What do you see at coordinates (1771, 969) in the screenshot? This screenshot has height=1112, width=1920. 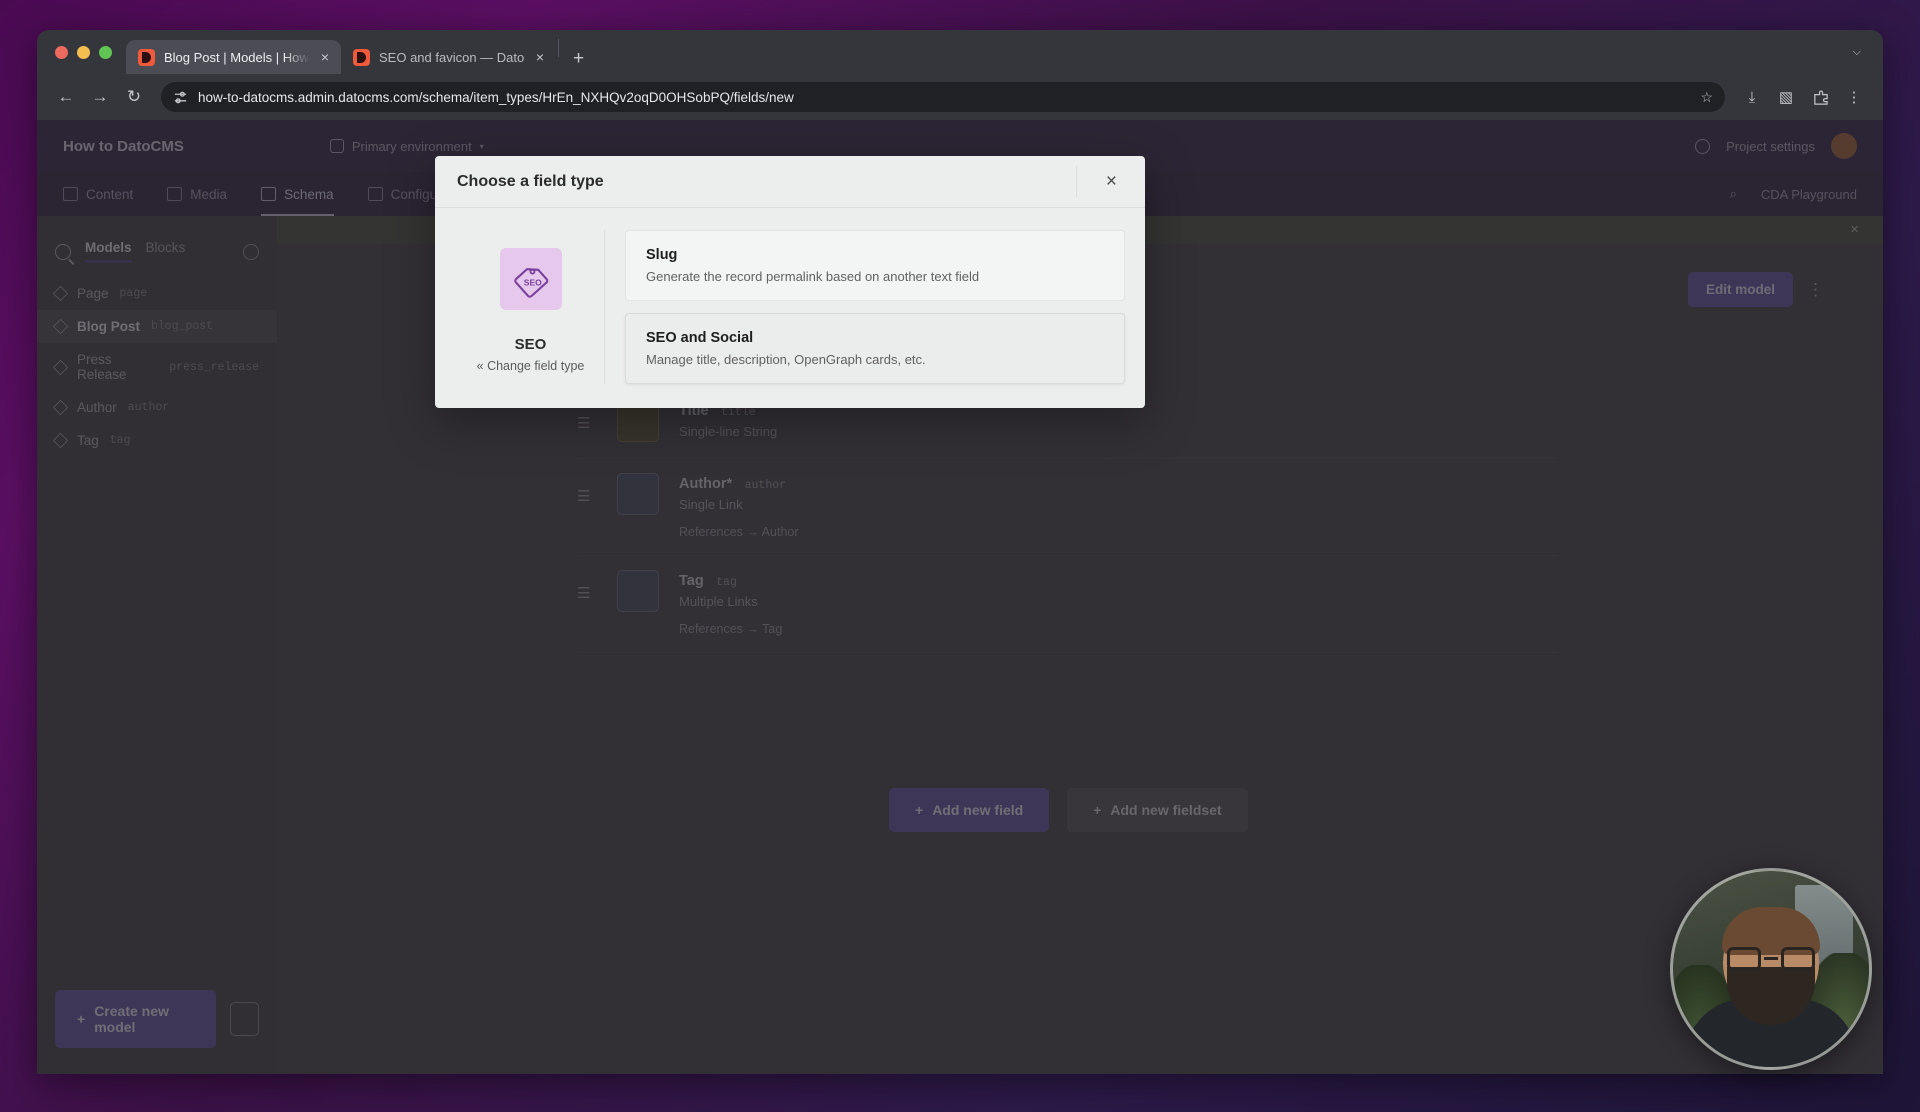 I see `presenter-webcam` at bounding box center [1771, 969].